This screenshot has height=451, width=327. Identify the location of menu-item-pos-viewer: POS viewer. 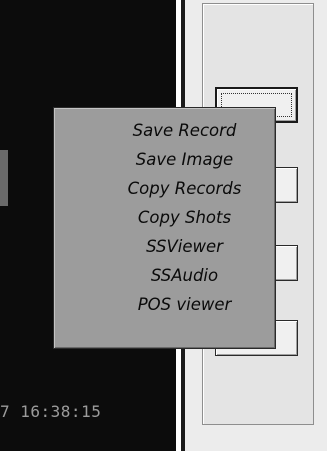
(184, 304).